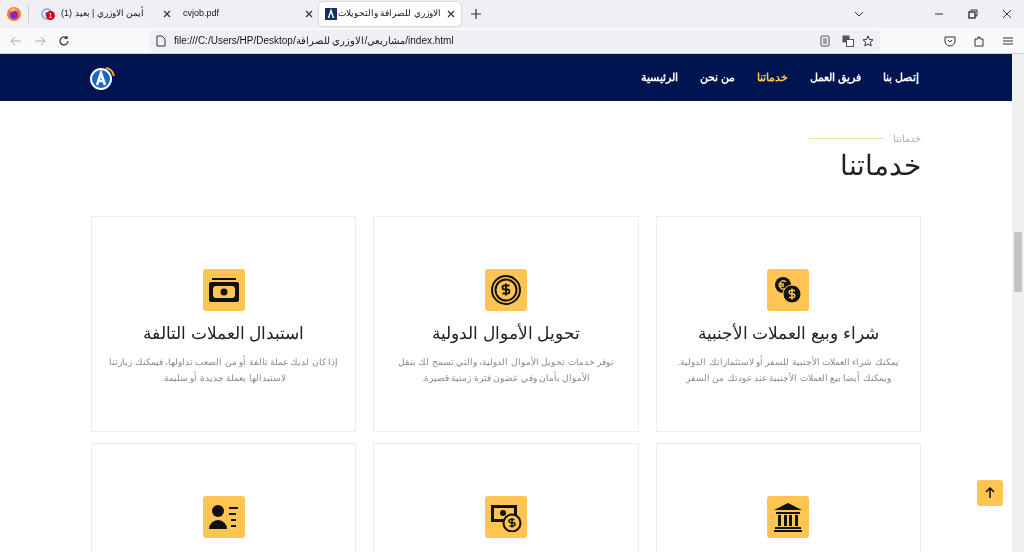  I want to click on browser-logo-icon, so click(14, 14).